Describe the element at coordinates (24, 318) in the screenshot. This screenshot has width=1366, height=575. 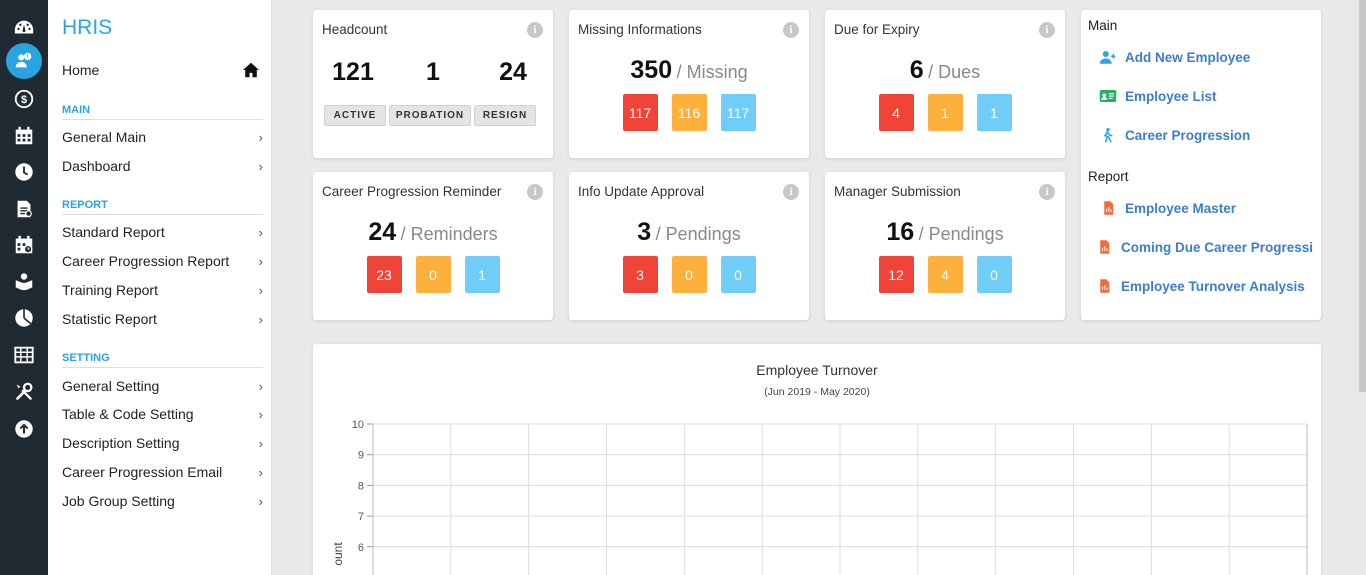
I see `pie-chart-icon` at that location.